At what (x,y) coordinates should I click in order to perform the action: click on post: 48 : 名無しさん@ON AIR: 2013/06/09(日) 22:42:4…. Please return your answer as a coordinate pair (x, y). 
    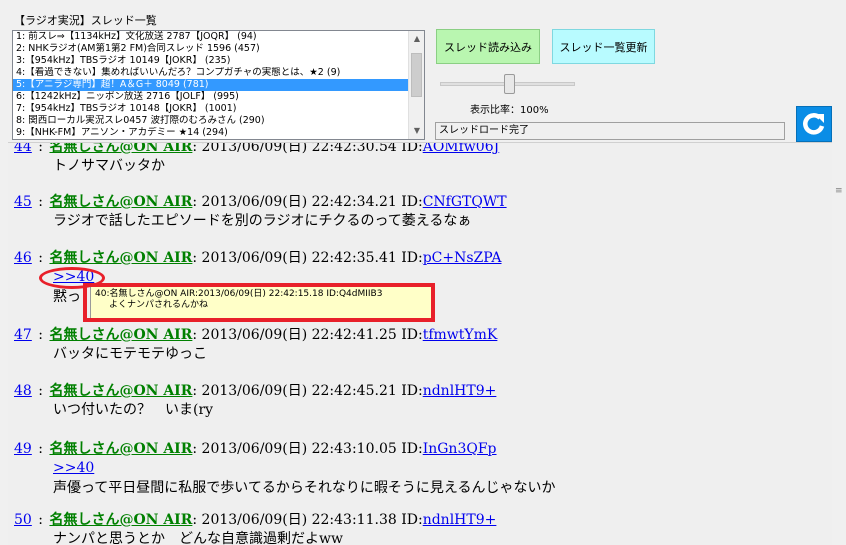
    Looking at the image, I should click on (418, 401).